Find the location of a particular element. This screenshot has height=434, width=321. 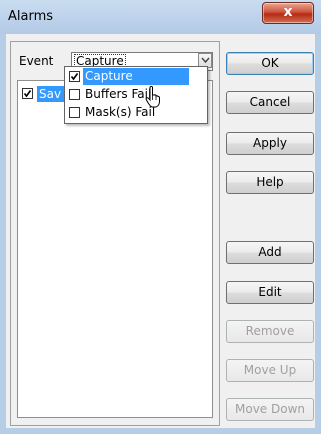

remove-button: Remove is located at coordinates (270, 331).